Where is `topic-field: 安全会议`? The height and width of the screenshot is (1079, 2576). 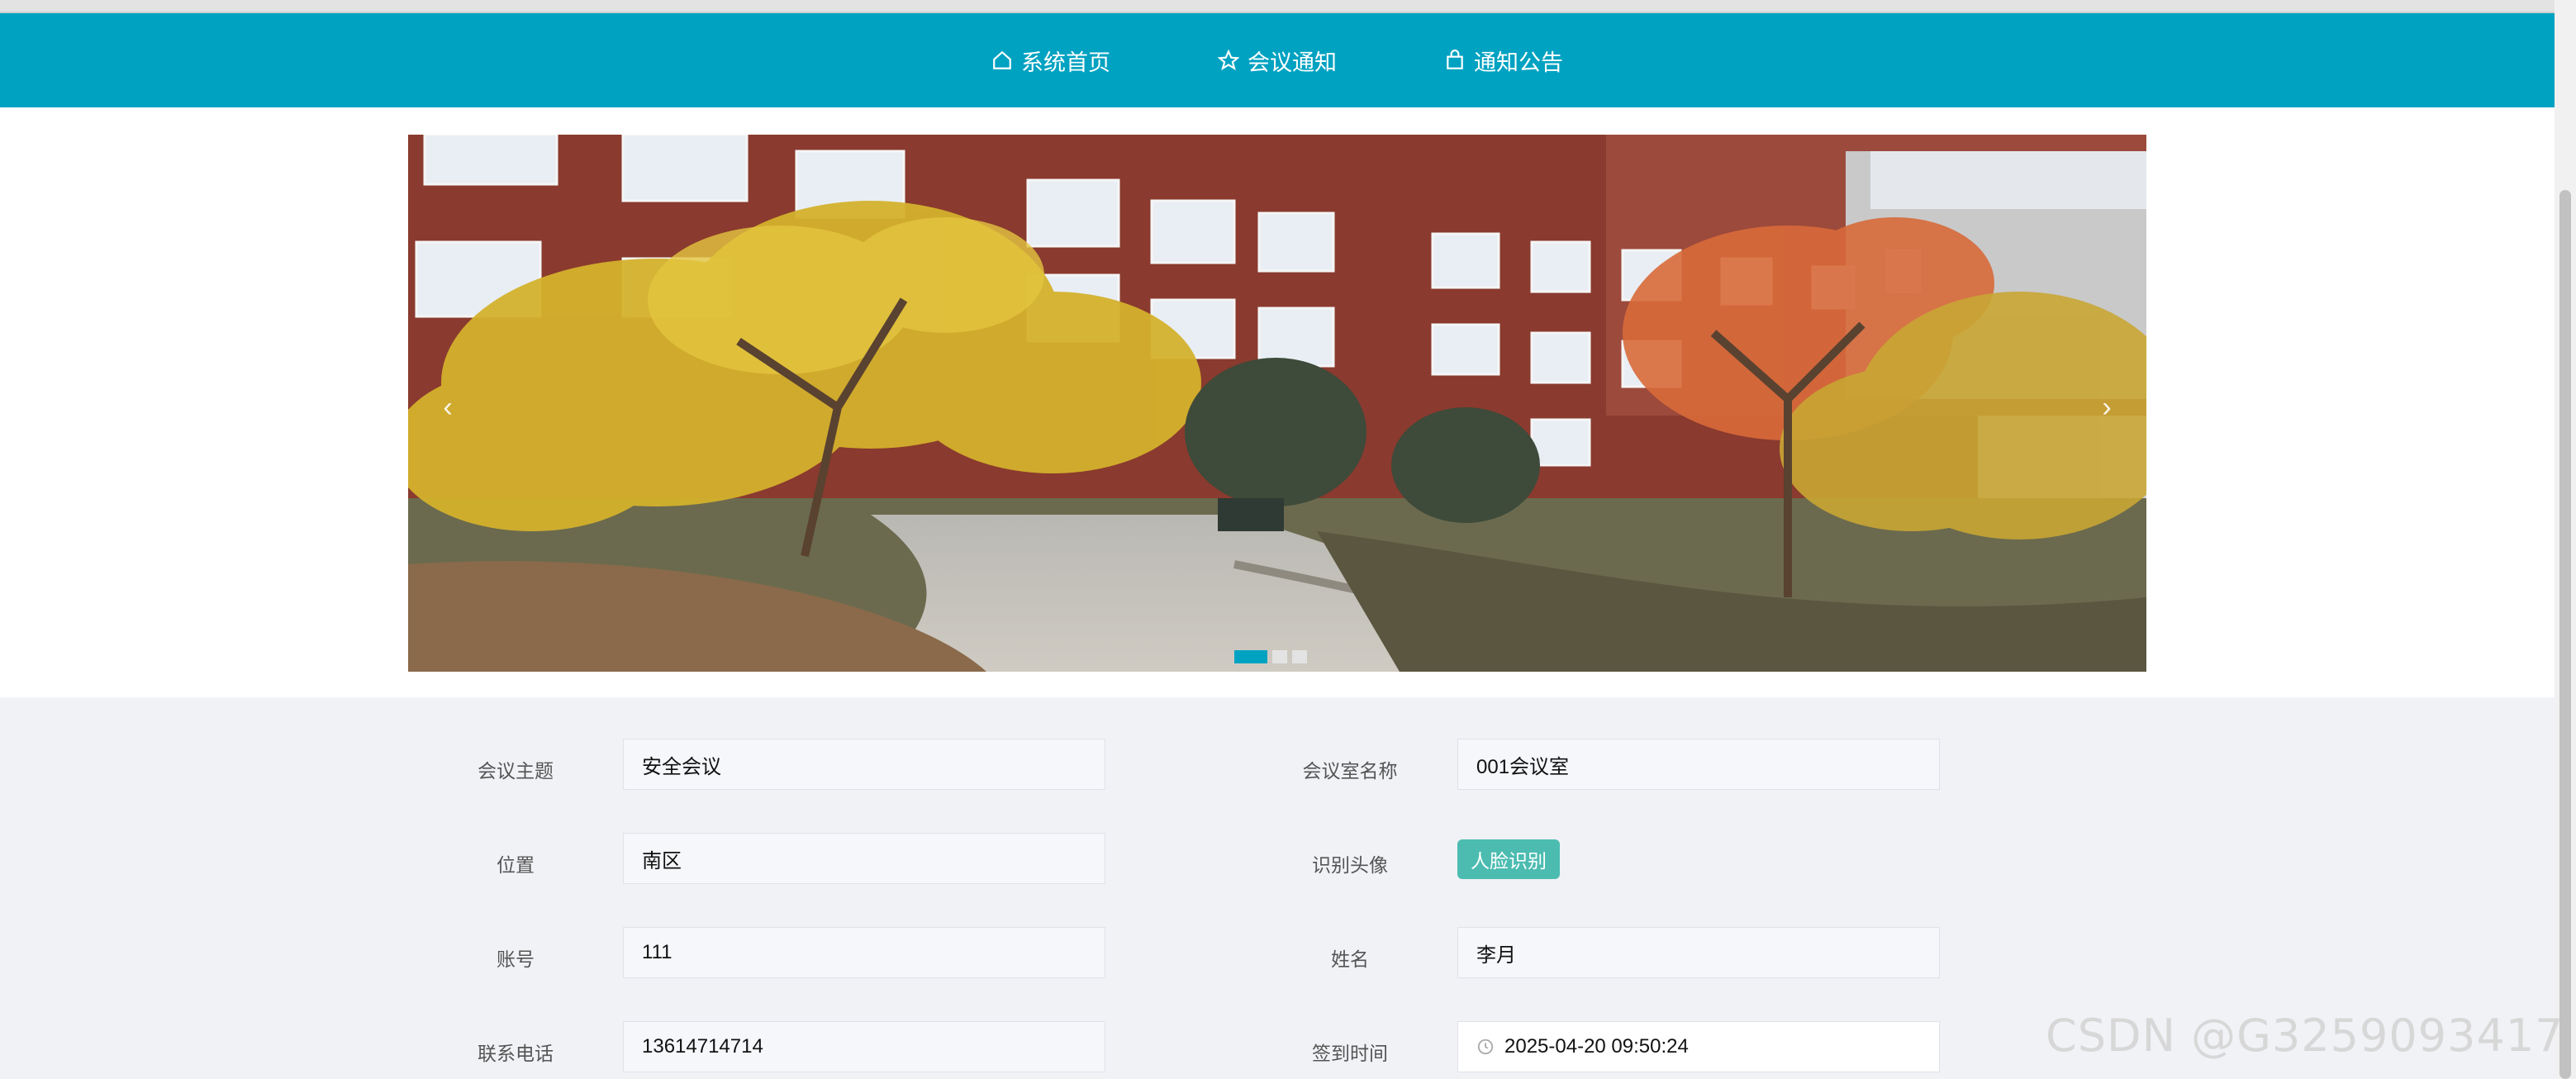 topic-field: 安全会议 is located at coordinates (864, 764).